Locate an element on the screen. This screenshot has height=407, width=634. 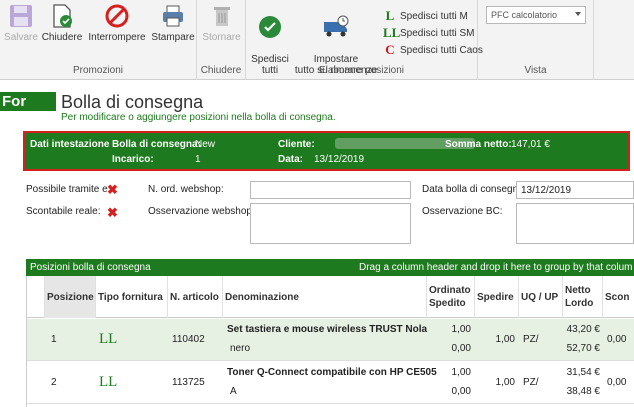
interrompere-button: Interrompere is located at coordinates (117, 23).